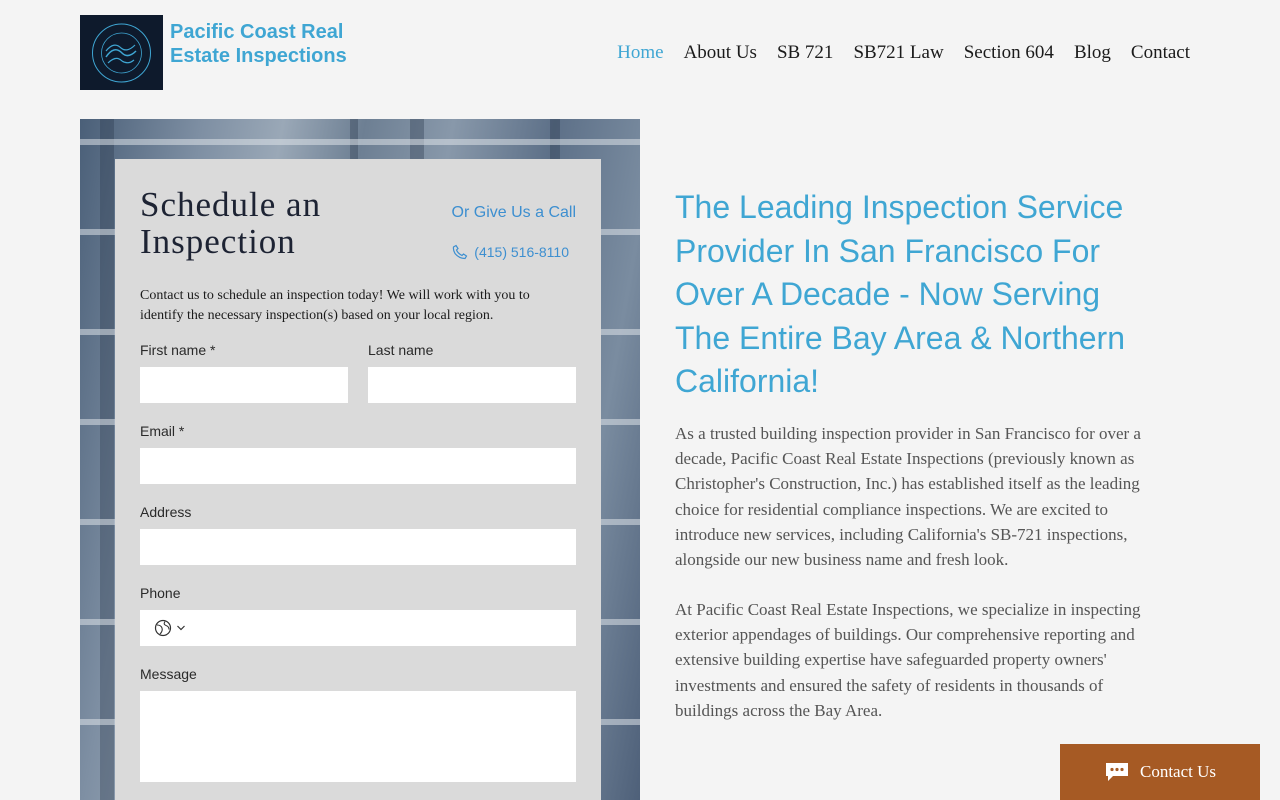 This screenshot has height=800, width=1280. I want to click on phone-link: (415) 516-8110, so click(510, 252).